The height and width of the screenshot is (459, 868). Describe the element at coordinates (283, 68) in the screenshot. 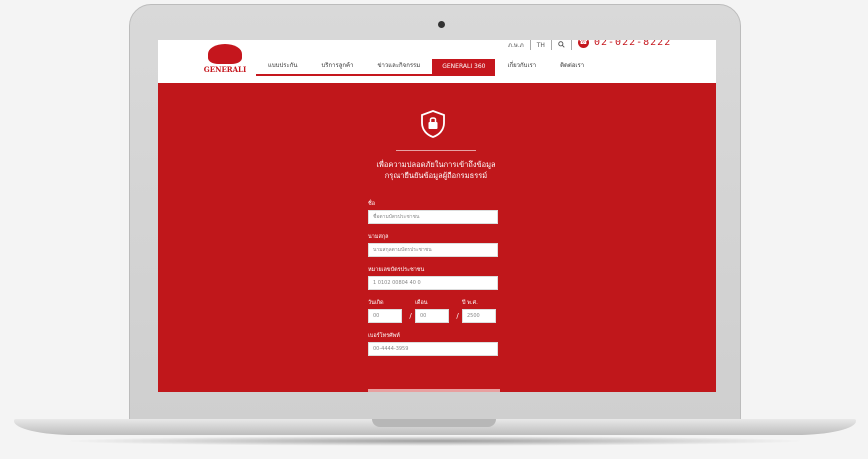

I see `nav-products: แบบประกัน` at that location.